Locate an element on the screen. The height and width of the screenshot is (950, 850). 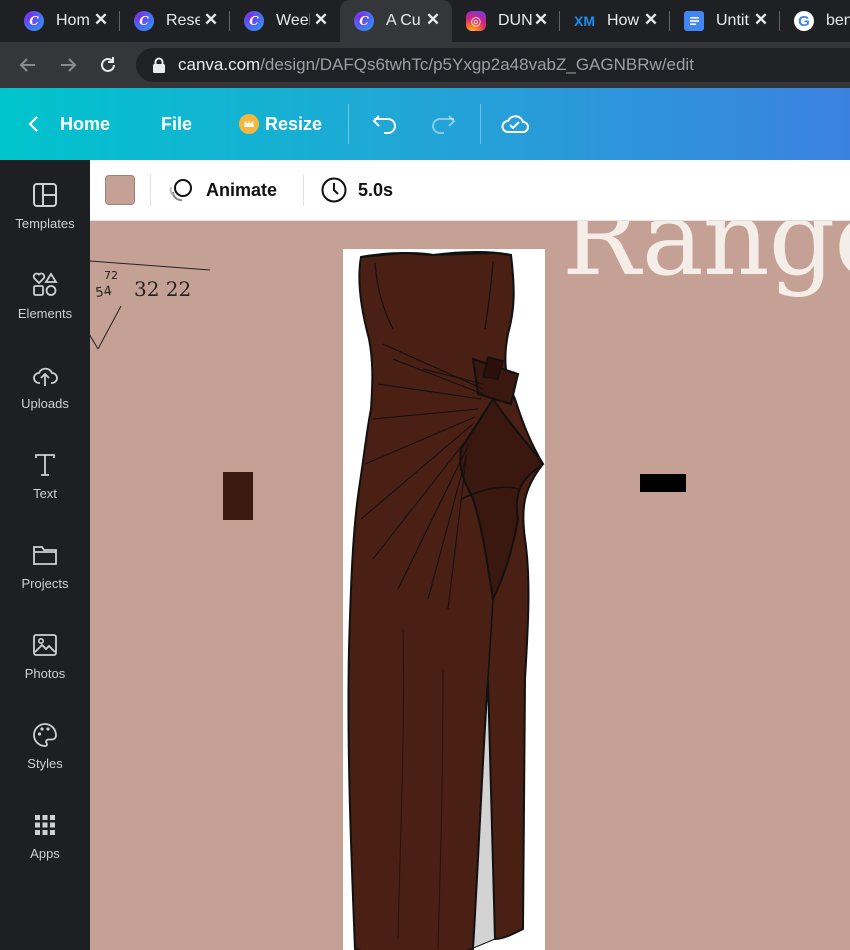
browser-tab-instagram: ◎ DUN ✕ is located at coordinates (506, 21).